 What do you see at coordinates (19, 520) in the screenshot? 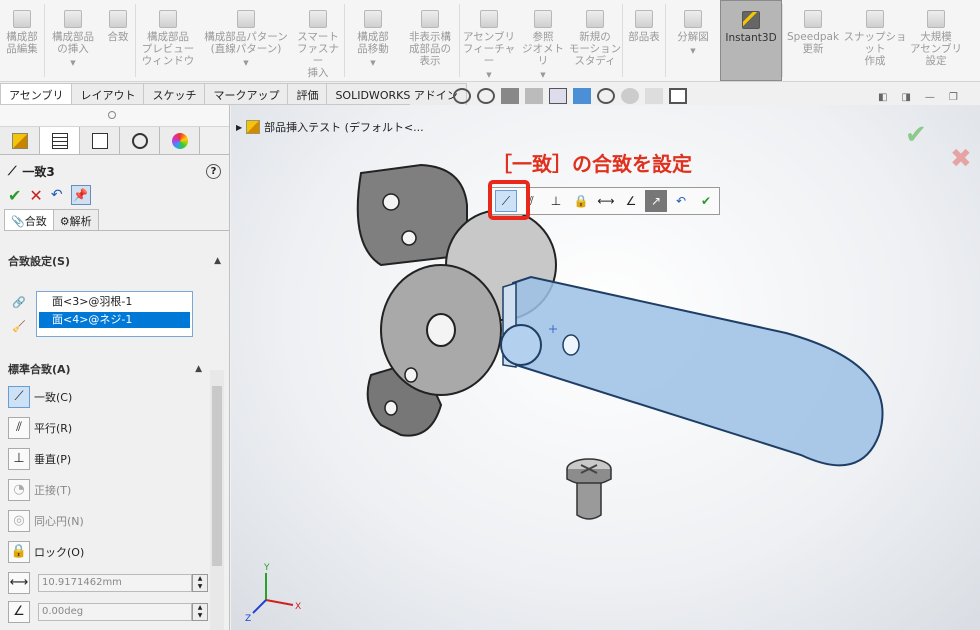
I see `concentric-icon: ◎` at bounding box center [19, 520].